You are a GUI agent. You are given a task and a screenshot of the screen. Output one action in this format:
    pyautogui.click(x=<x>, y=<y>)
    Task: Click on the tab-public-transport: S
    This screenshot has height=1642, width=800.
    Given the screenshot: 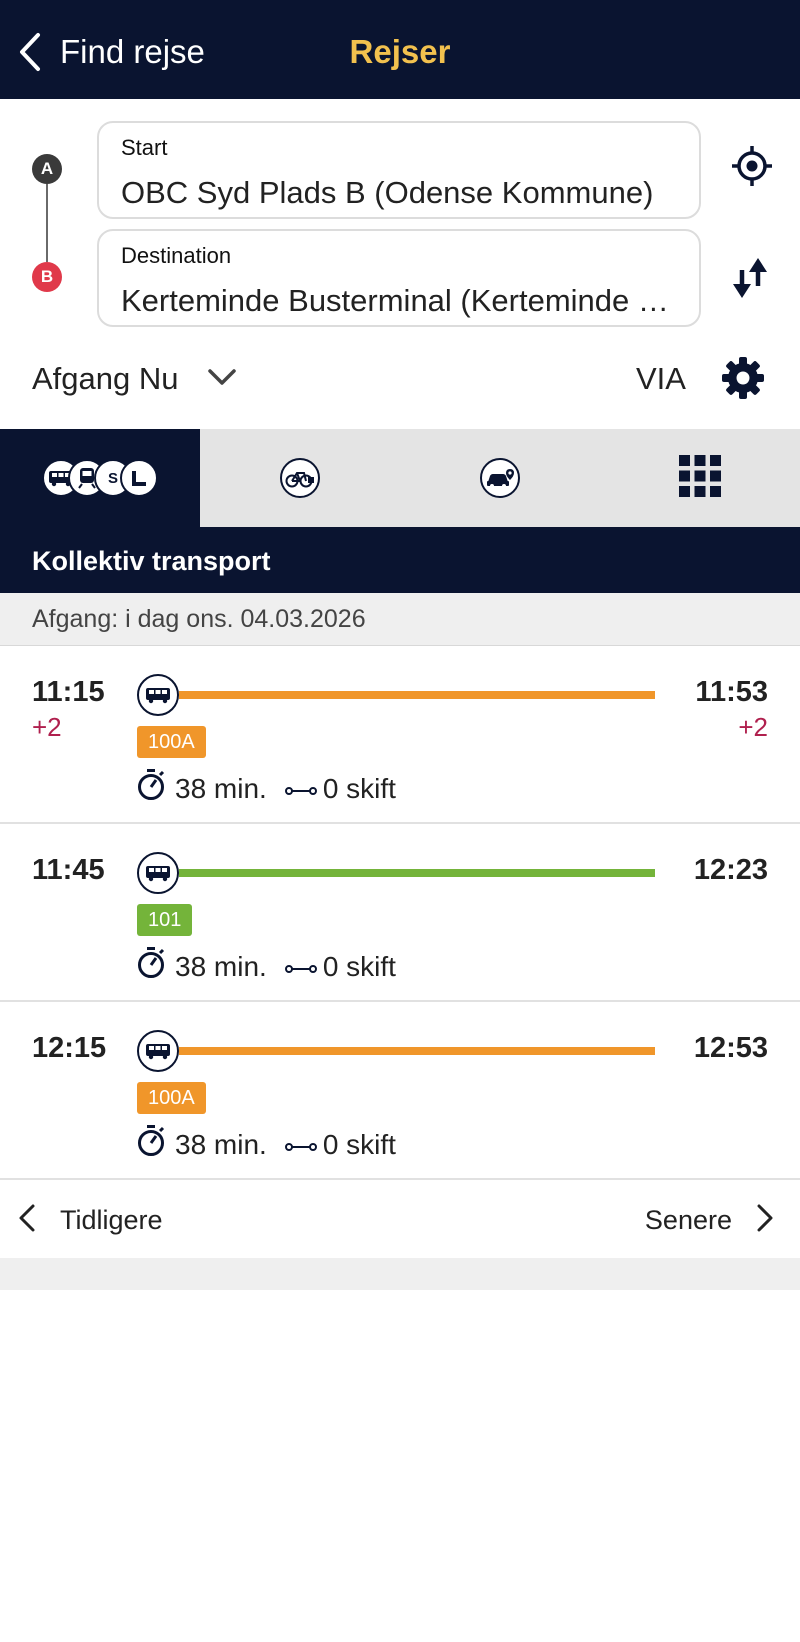 What is the action you would take?
    pyautogui.click(x=100, y=478)
    